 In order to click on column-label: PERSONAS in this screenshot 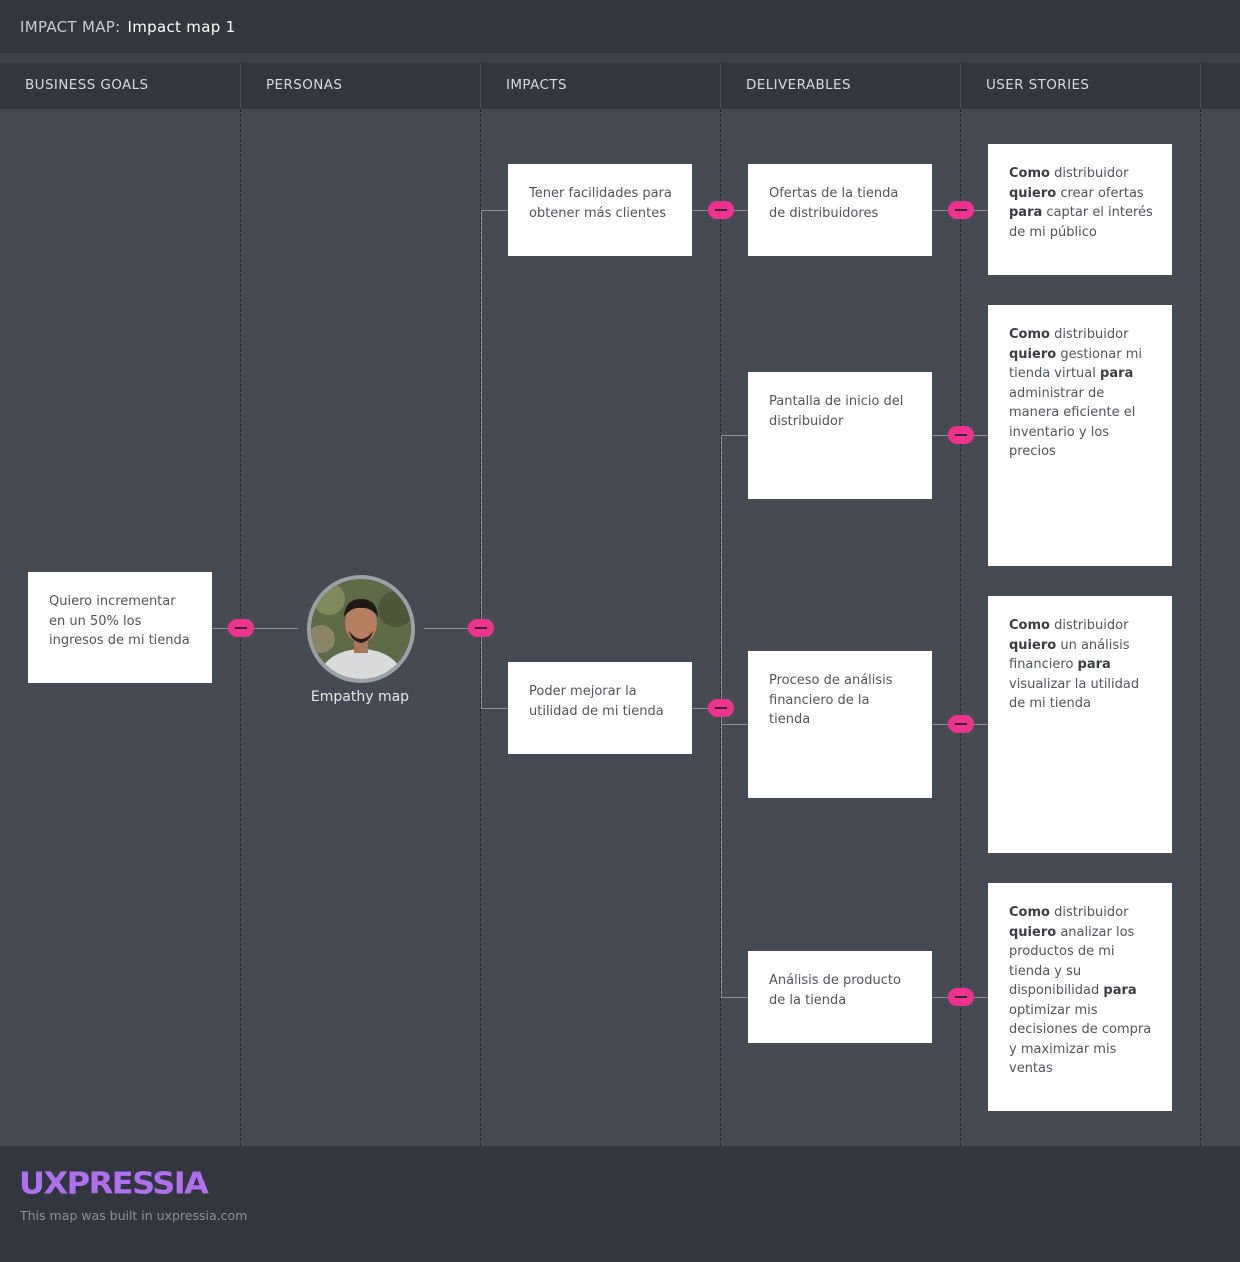, I will do `click(304, 85)`.